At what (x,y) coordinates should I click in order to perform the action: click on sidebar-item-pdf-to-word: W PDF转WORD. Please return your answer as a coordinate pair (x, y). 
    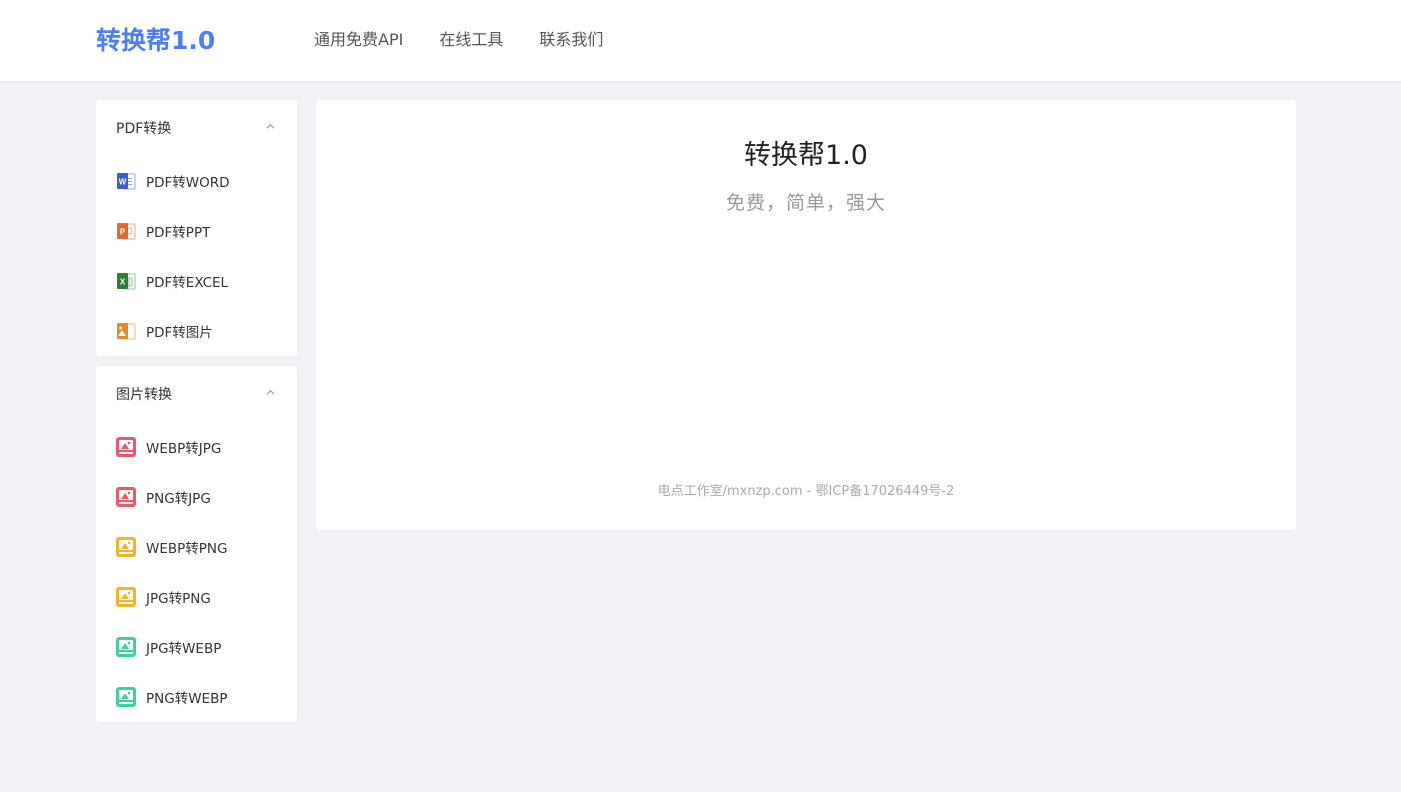
    Looking at the image, I should click on (196, 181).